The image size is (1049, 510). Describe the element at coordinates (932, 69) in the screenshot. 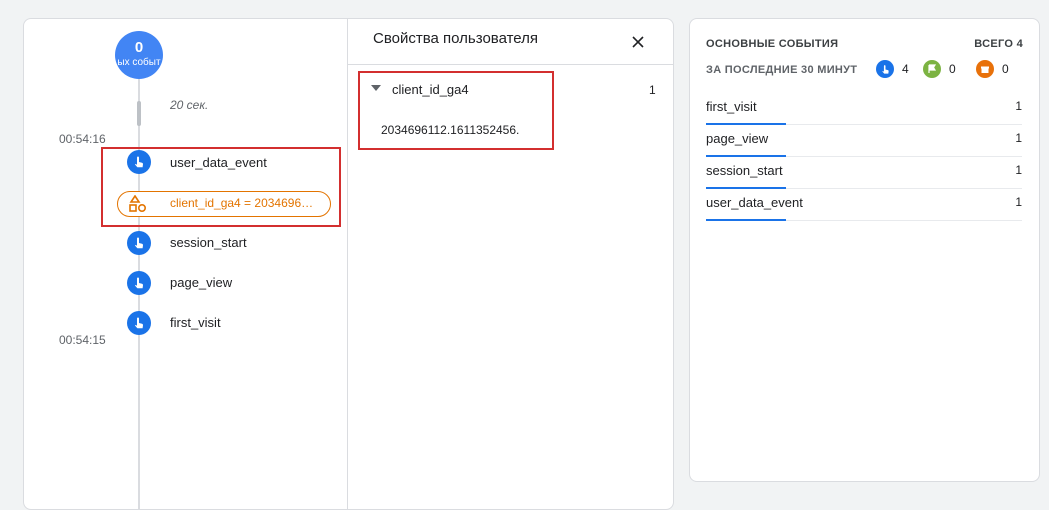

I see `flag-icon` at that location.